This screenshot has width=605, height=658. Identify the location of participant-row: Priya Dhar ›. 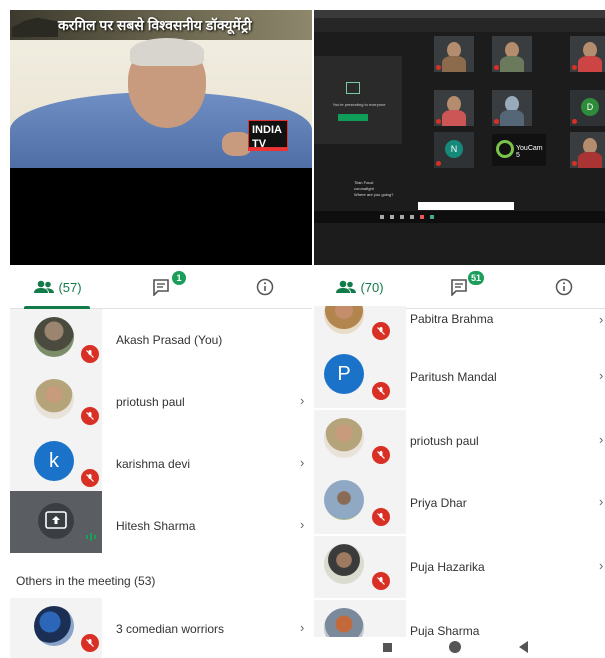
(459, 503).